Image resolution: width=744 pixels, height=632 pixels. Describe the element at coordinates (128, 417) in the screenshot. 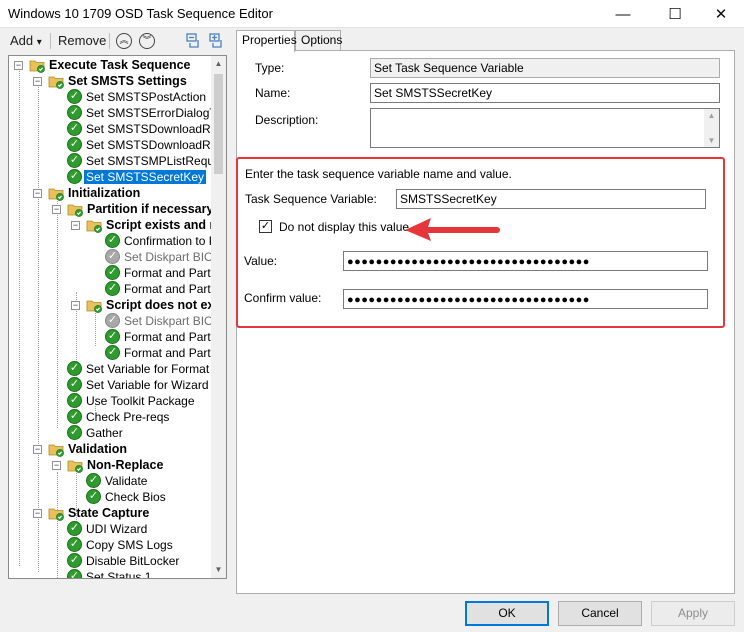

I see `tree-node-label: Check Pre-reqs` at that location.